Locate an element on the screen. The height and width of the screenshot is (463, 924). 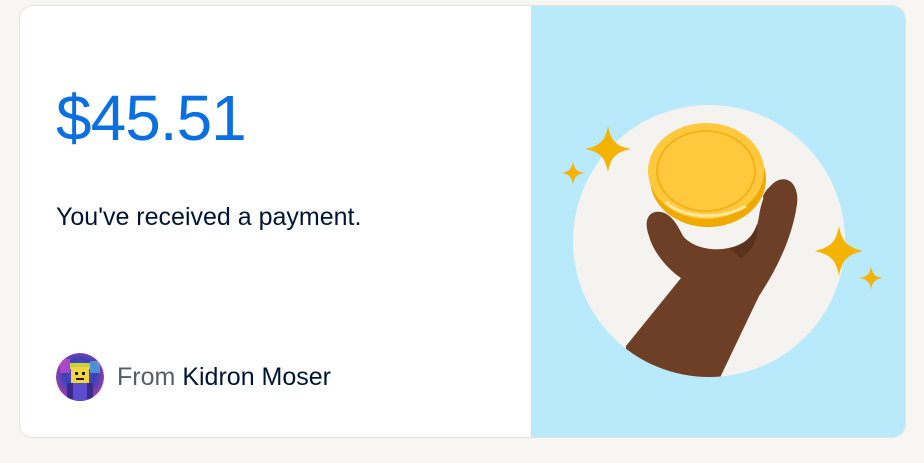
from-label: From is located at coordinates (146, 376).